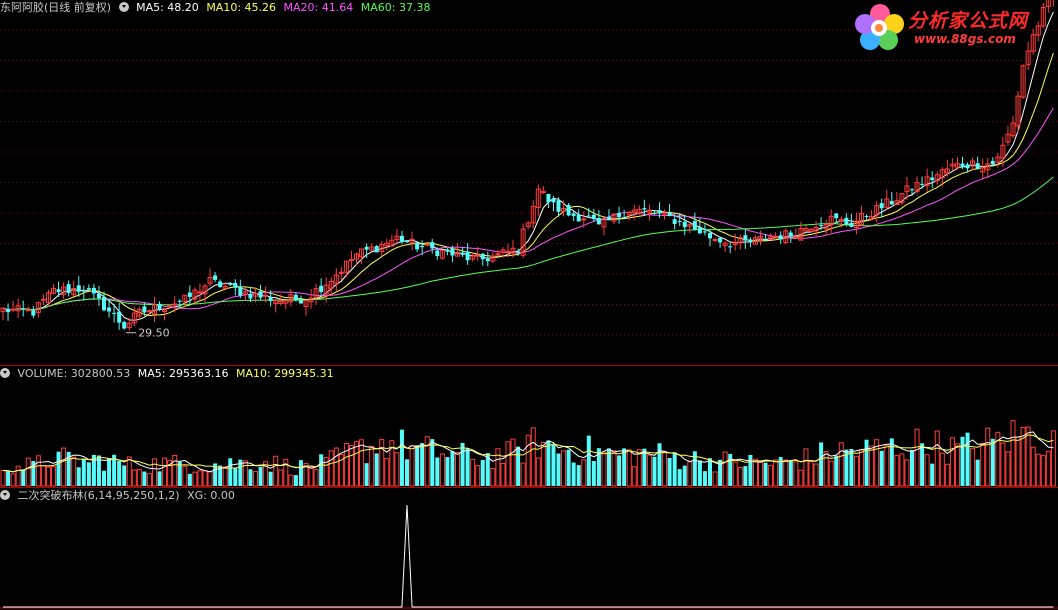 Image resolution: width=1058 pixels, height=610 pixels. What do you see at coordinates (952, 28) in the screenshot?
I see `site-logo: 分析家公式网 www.88gs.com` at bounding box center [952, 28].